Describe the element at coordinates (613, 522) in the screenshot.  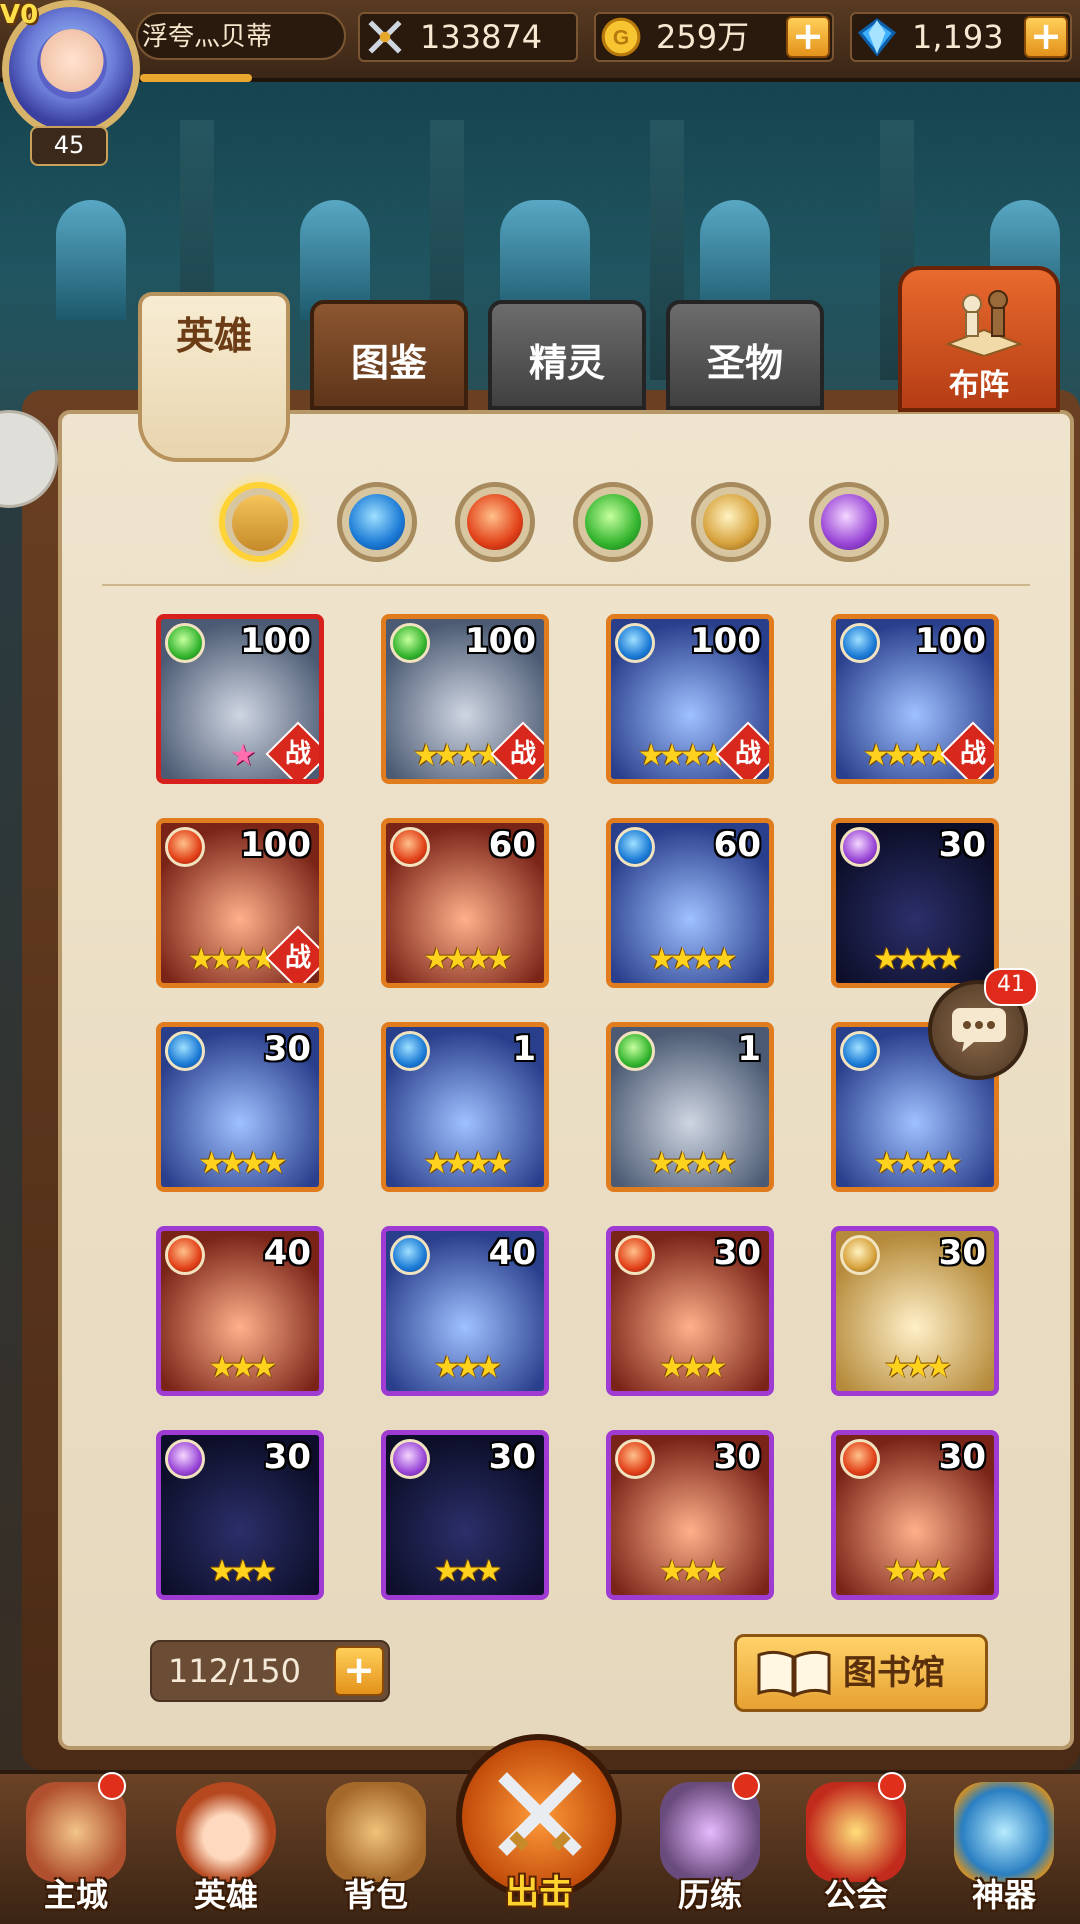
I see `filter-wind` at that location.